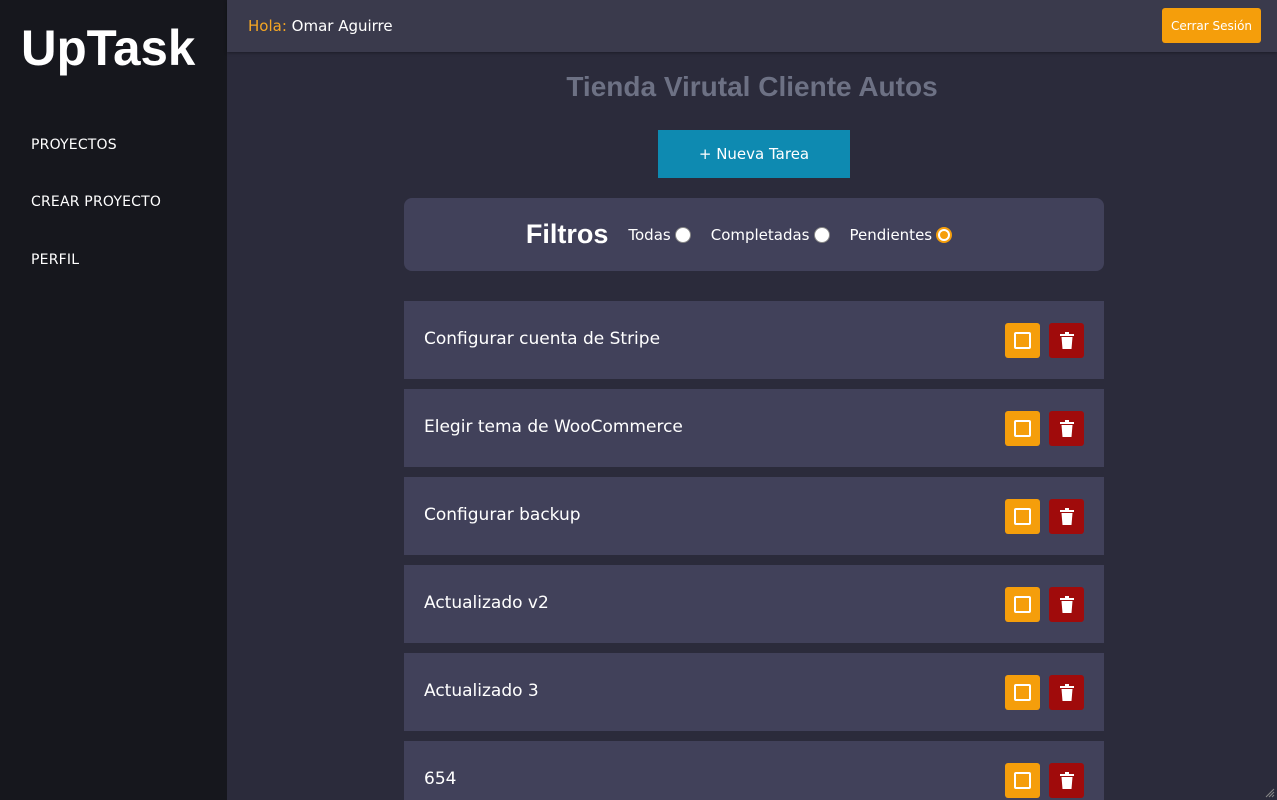 The width and height of the screenshot is (1277, 800). I want to click on task-name: Actualizado v2, so click(486, 603).